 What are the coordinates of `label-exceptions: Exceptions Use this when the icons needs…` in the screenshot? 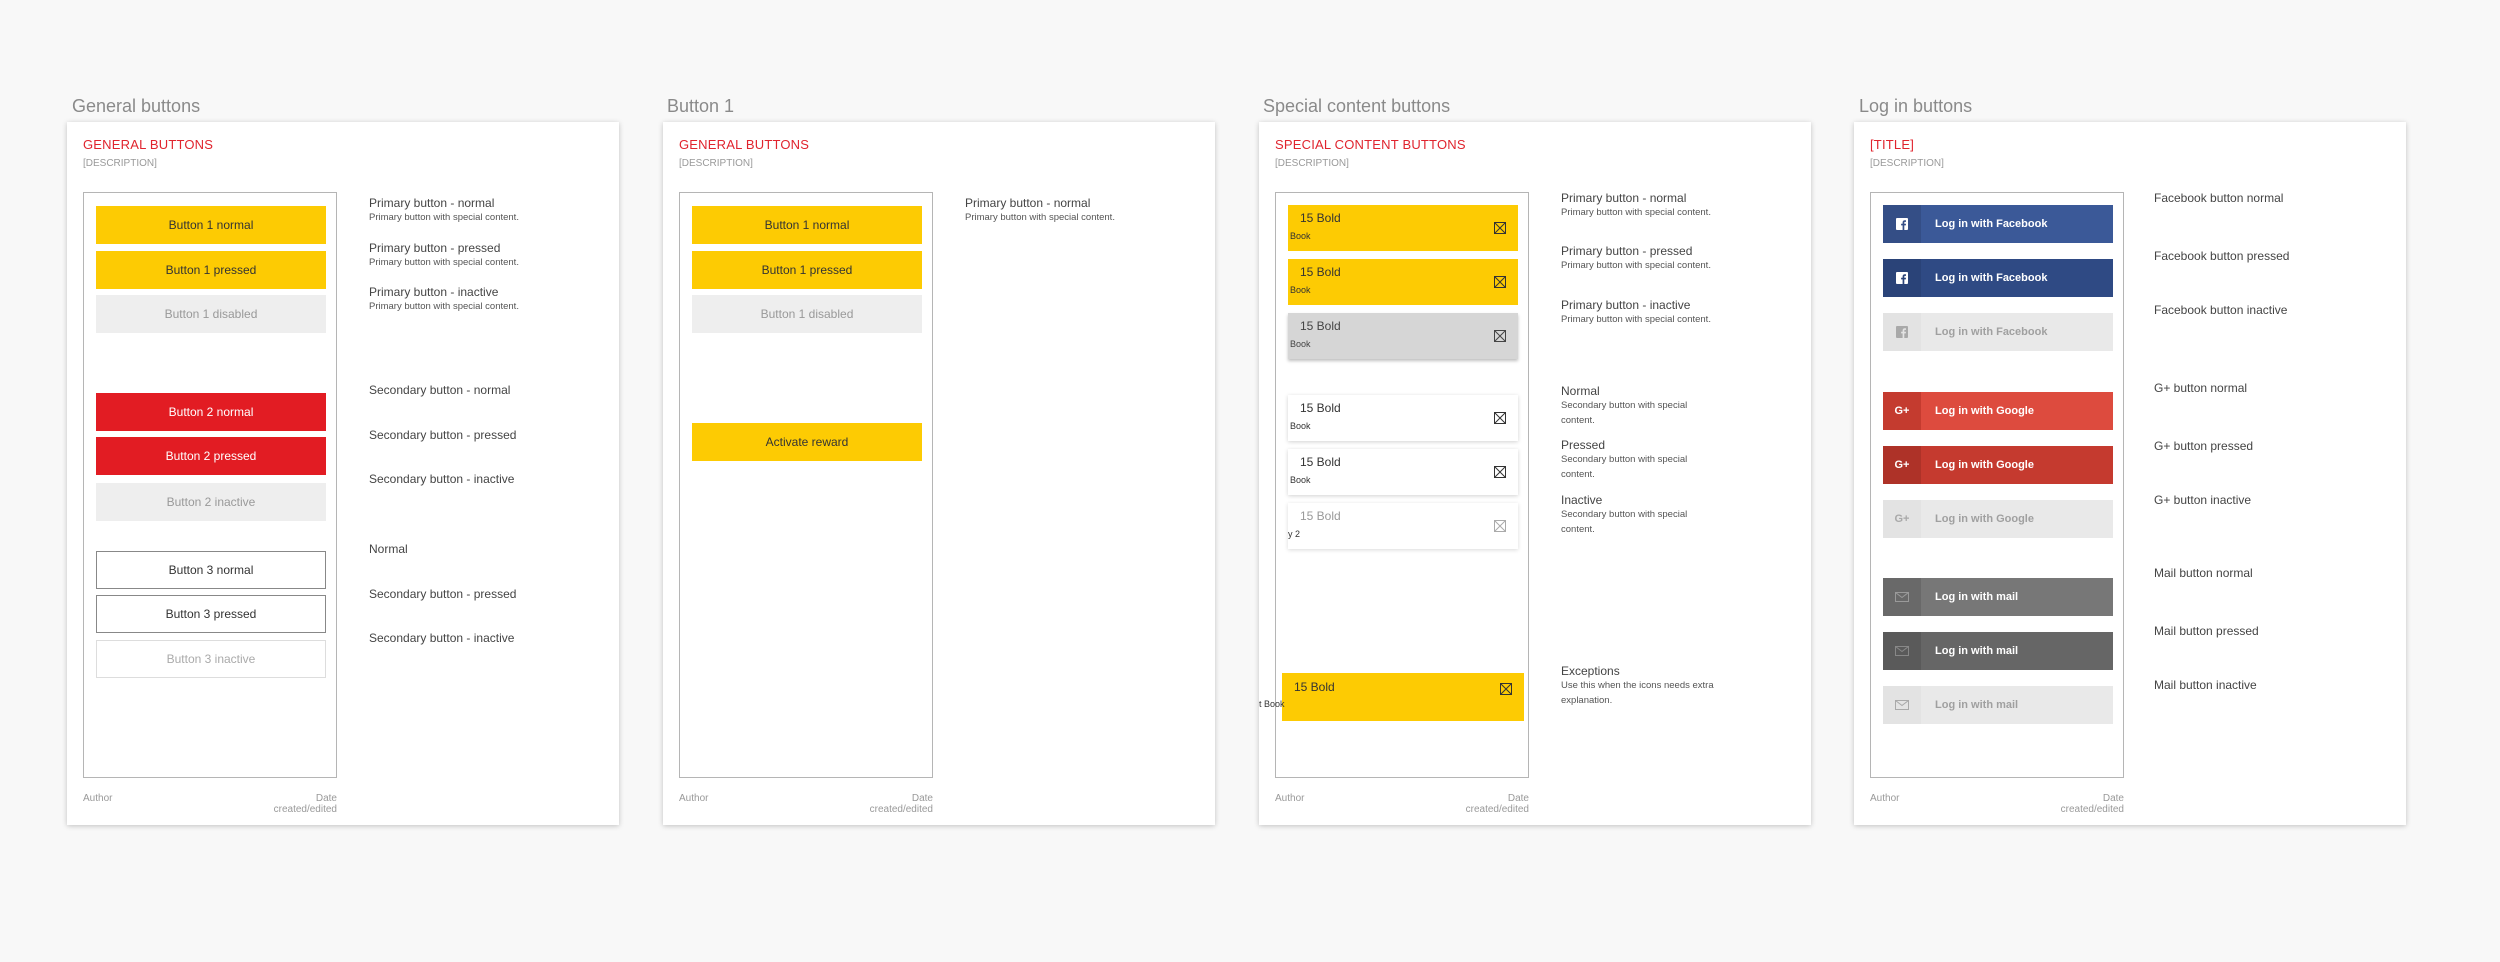 It's located at (1646, 686).